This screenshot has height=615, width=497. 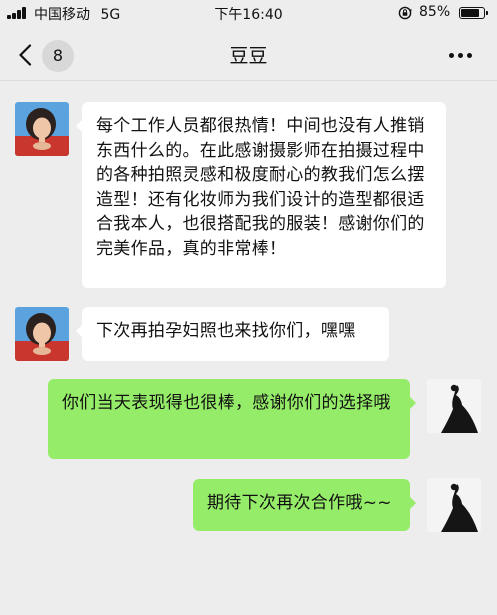 I want to click on message-text: 你们当天表现得也很棒，感谢你们的选择哦, so click(x=226, y=403).